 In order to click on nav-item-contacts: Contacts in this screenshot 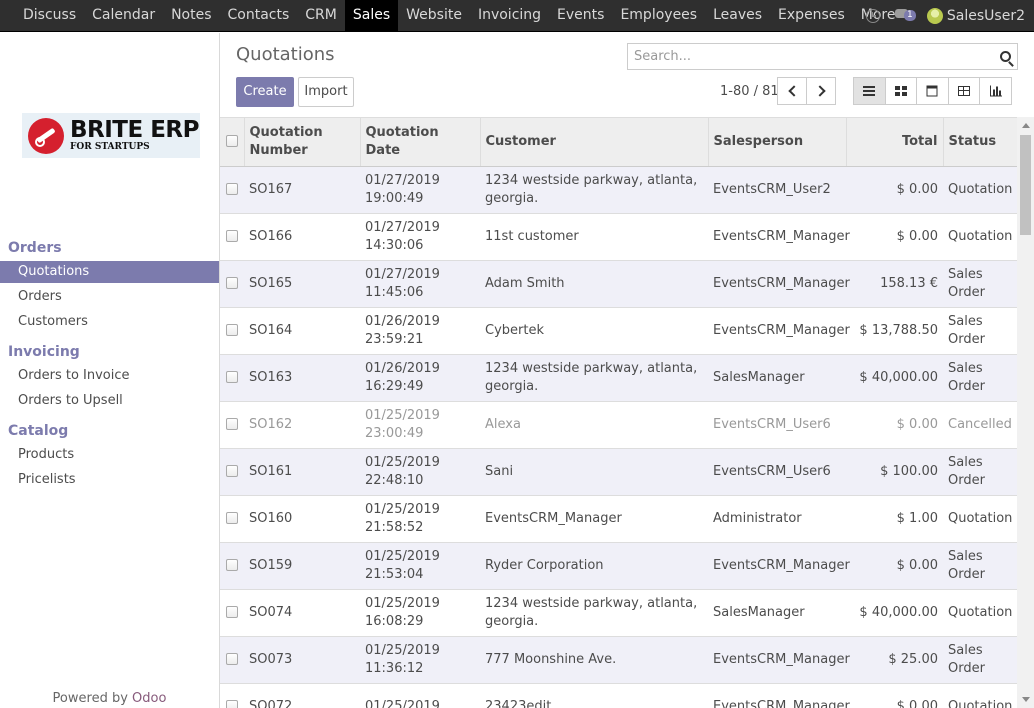, I will do `click(259, 16)`.